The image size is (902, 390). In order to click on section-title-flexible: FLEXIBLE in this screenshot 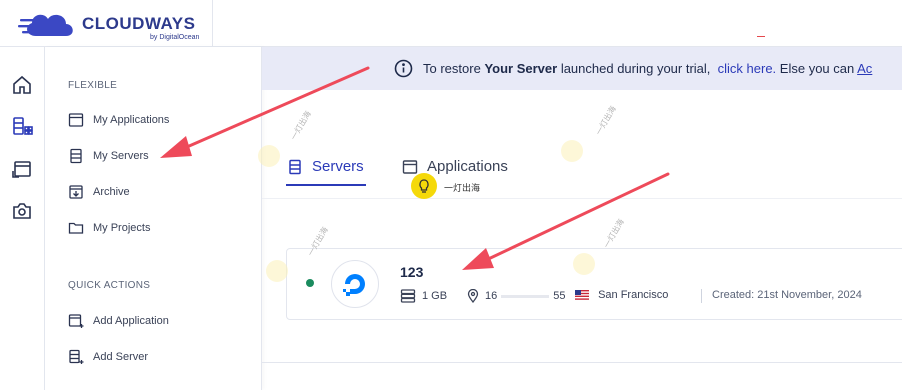, I will do `click(93, 85)`.